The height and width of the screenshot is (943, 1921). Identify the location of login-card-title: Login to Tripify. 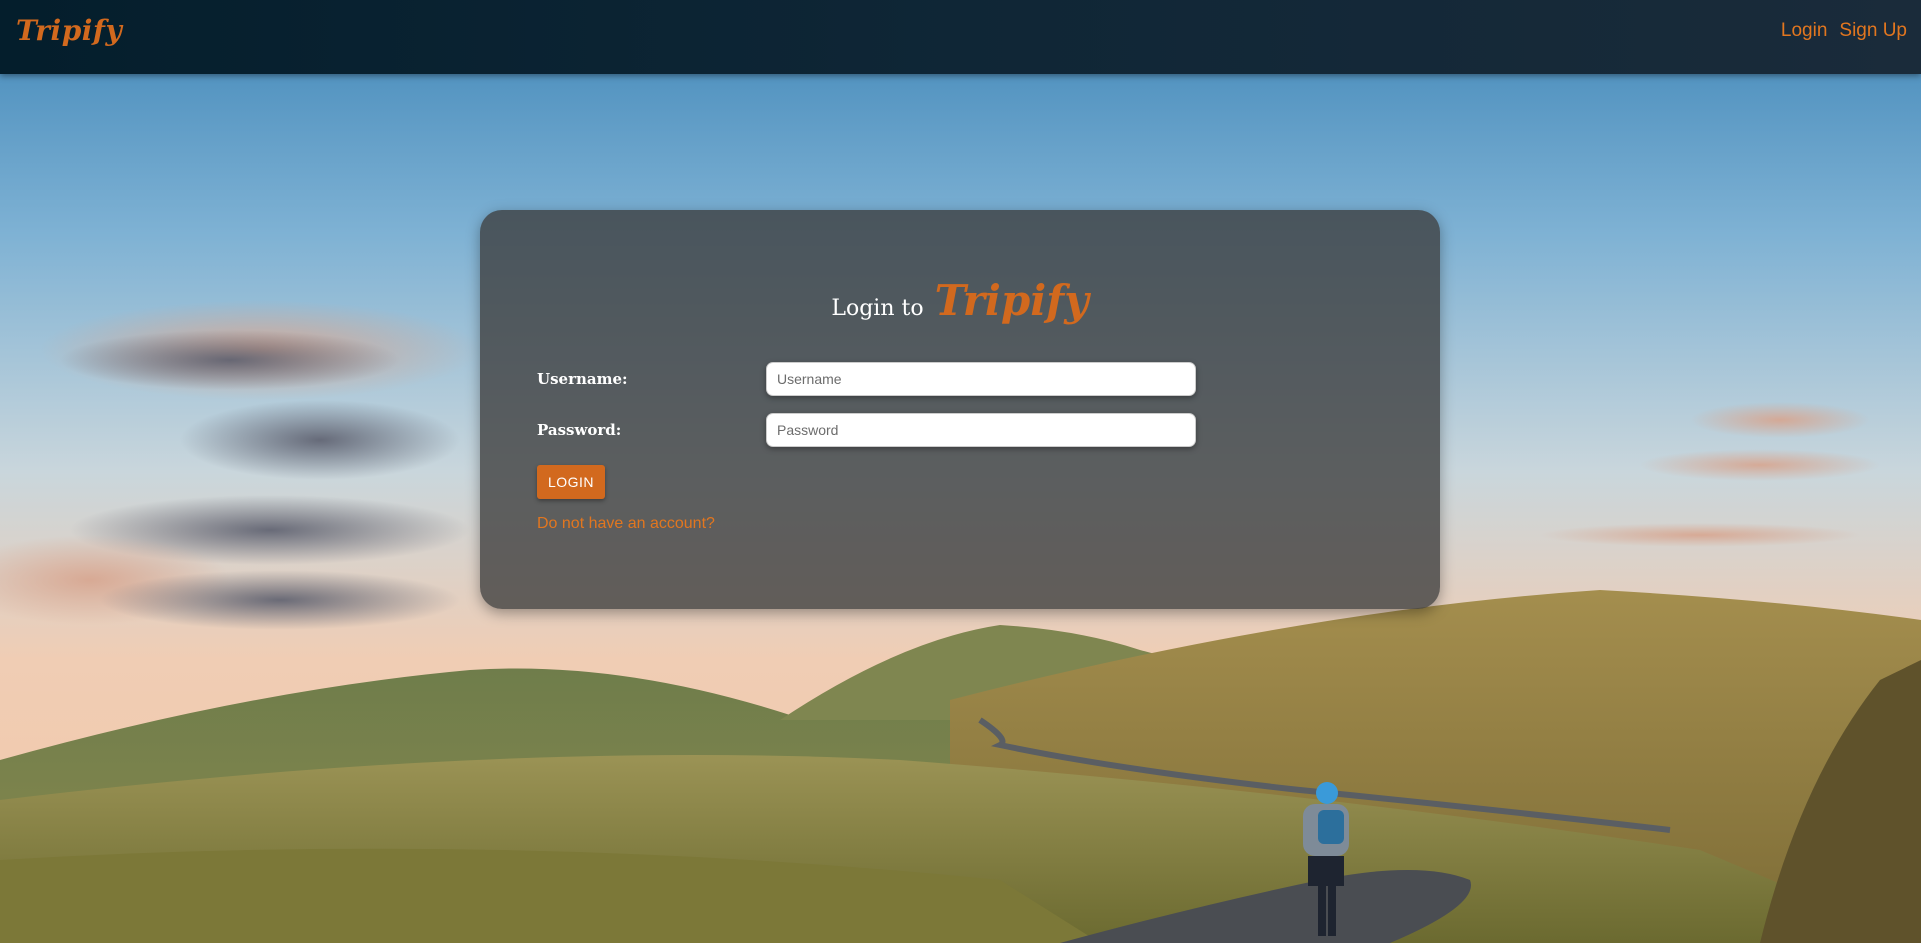
(960, 300).